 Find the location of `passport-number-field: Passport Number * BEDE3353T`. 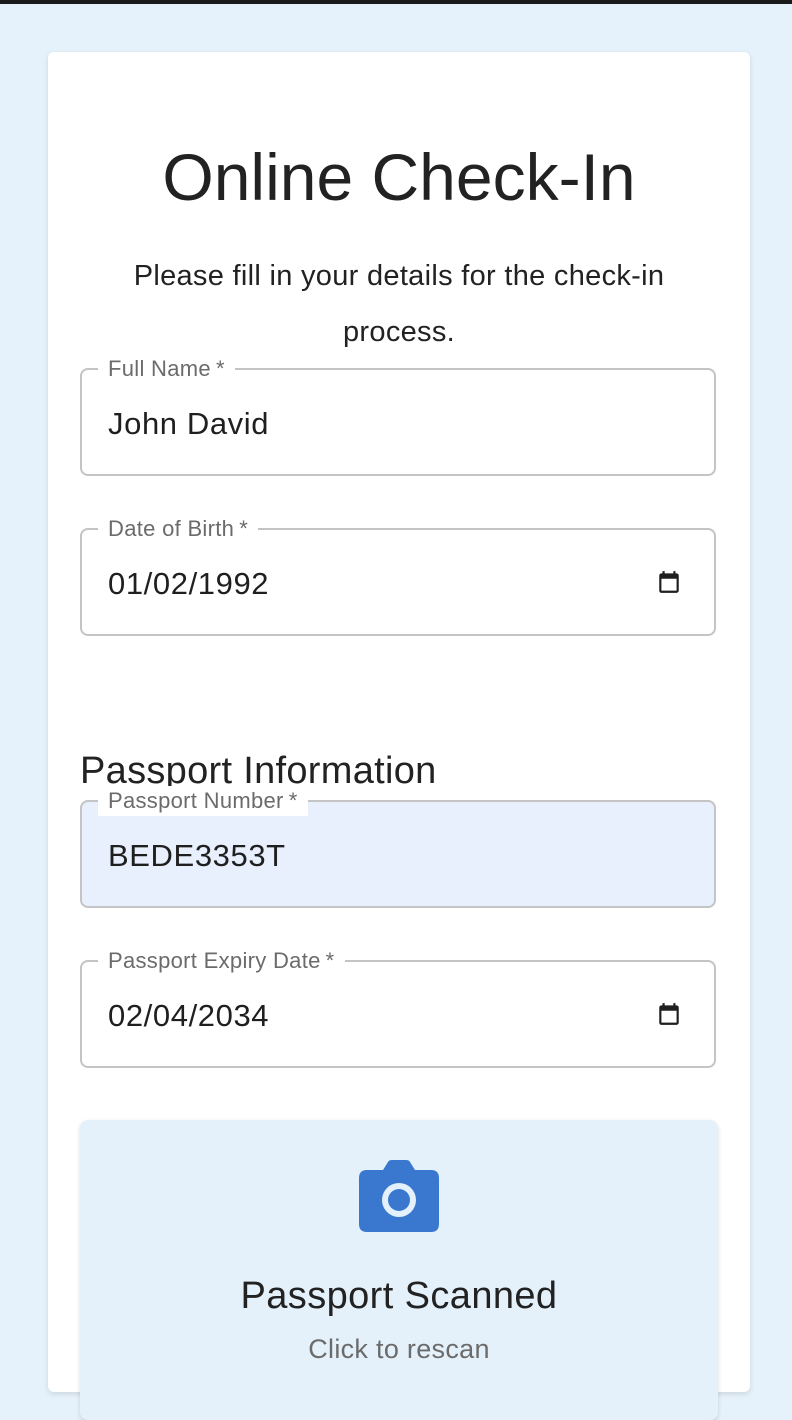

passport-number-field: Passport Number * BEDE3353T is located at coordinates (398, 847).